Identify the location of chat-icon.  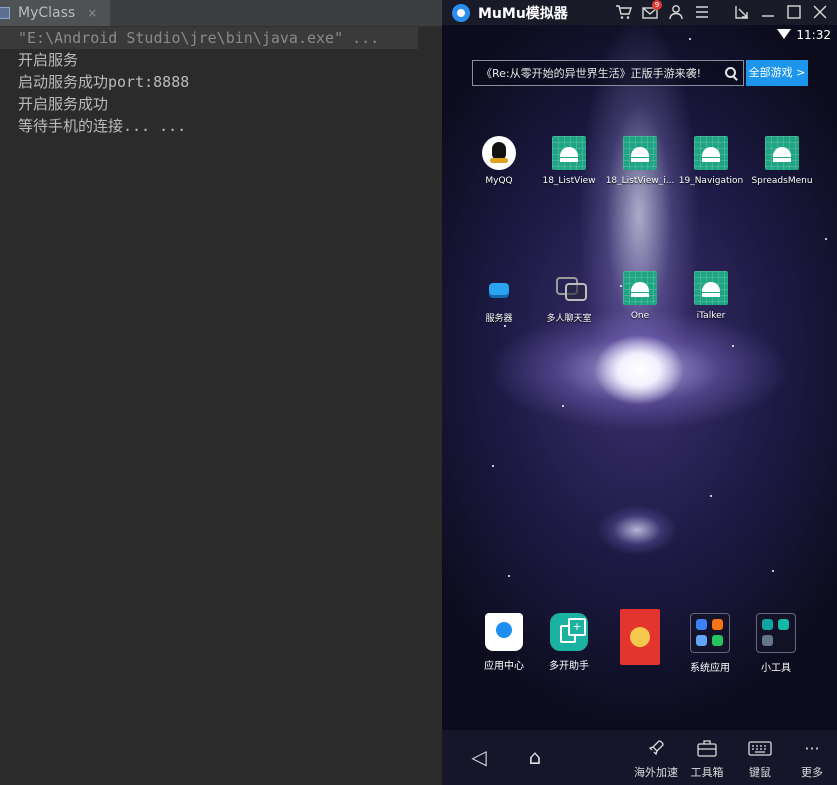
(569, 288).